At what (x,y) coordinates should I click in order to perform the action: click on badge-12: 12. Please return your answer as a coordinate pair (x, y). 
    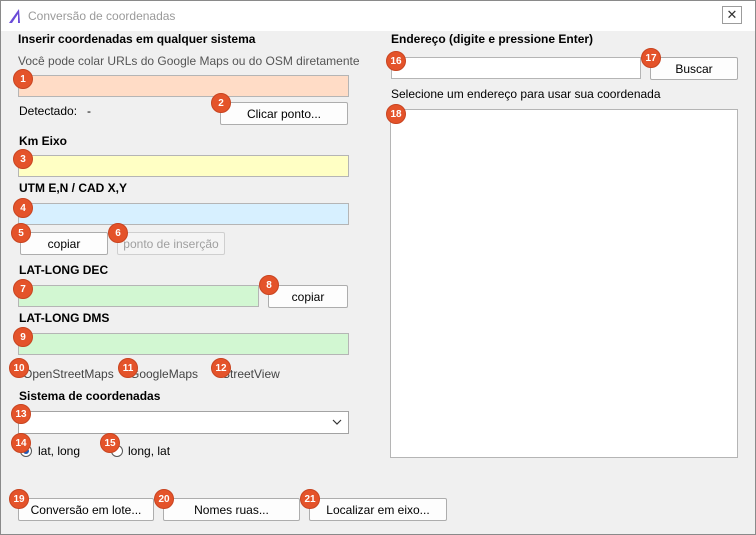
    Looking at the image, I should click on (221, 368).